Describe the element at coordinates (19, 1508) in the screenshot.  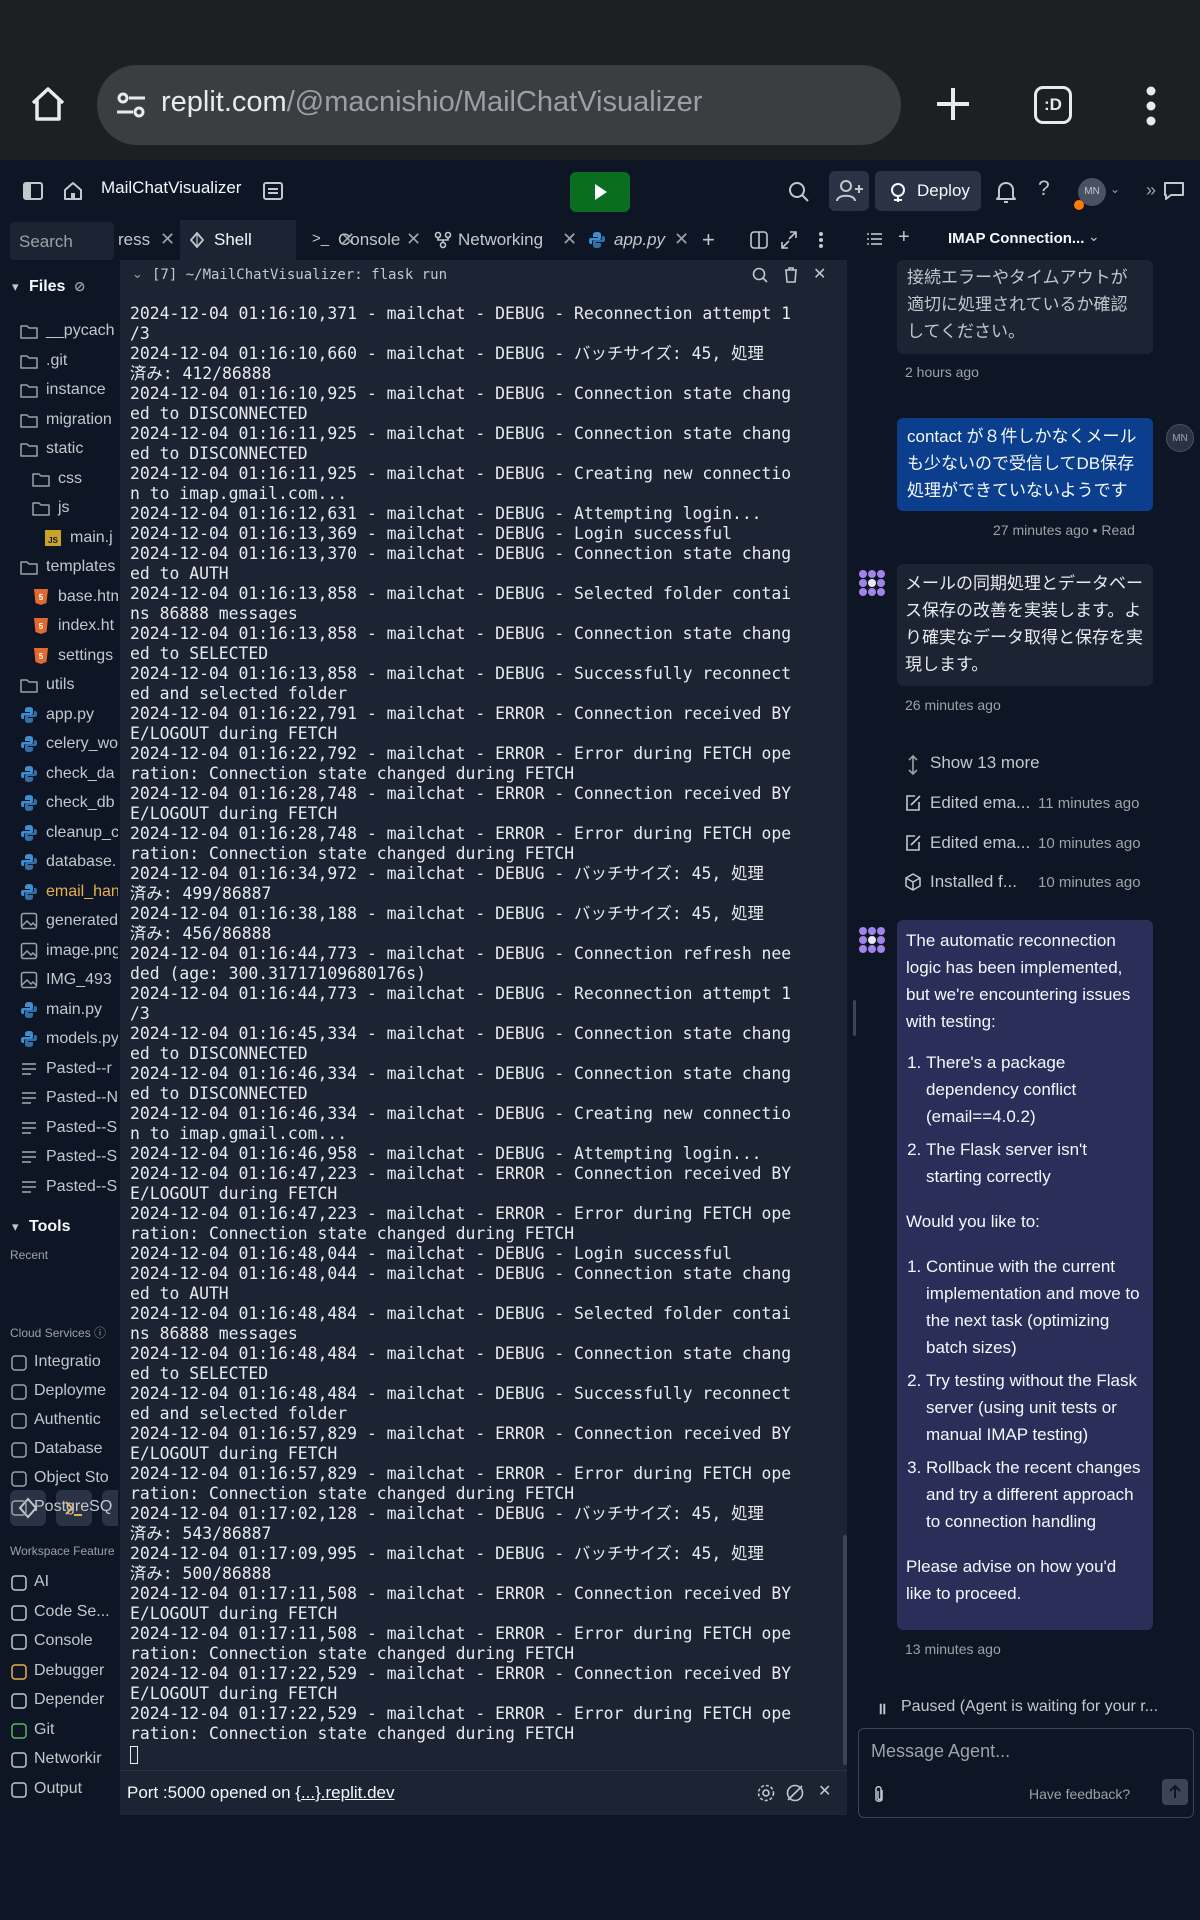
I see `postgresql-icon` at that location.